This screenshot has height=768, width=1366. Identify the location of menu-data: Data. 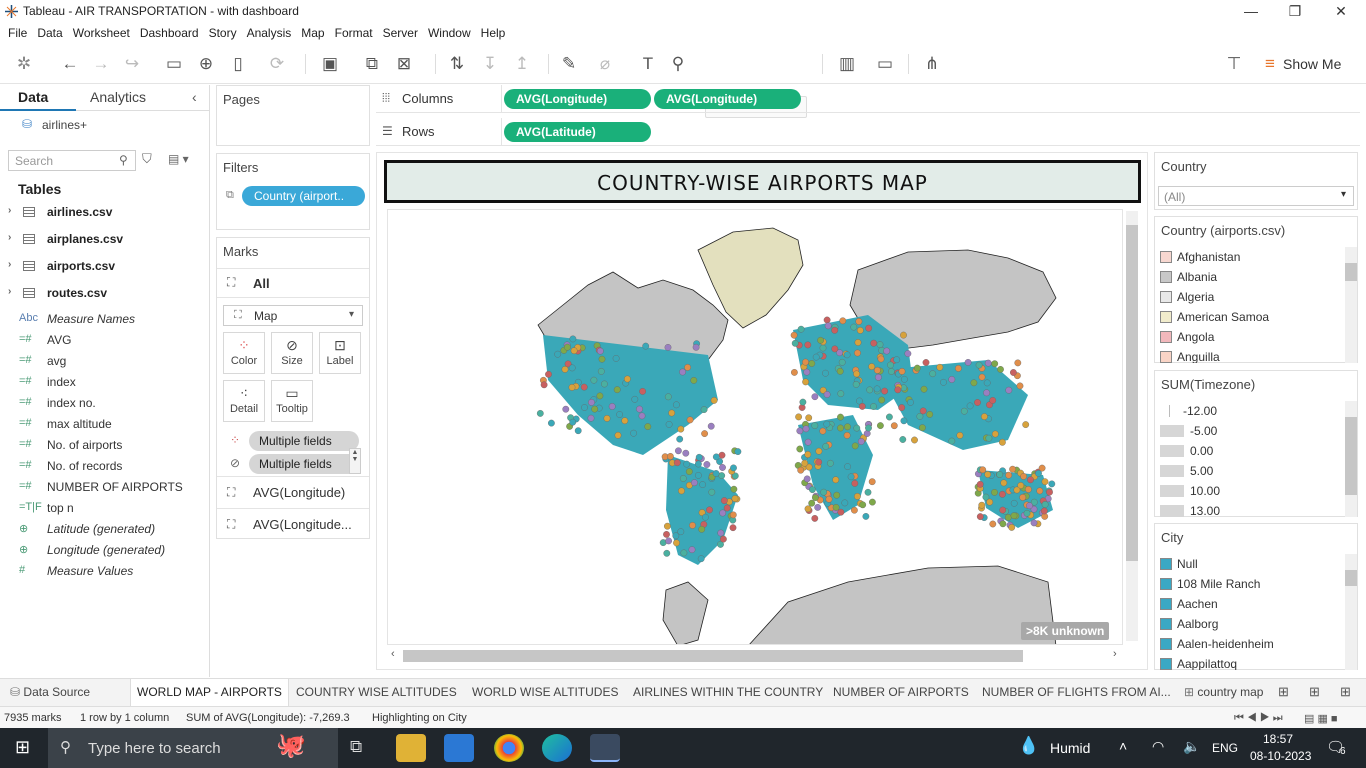
(49, 33).